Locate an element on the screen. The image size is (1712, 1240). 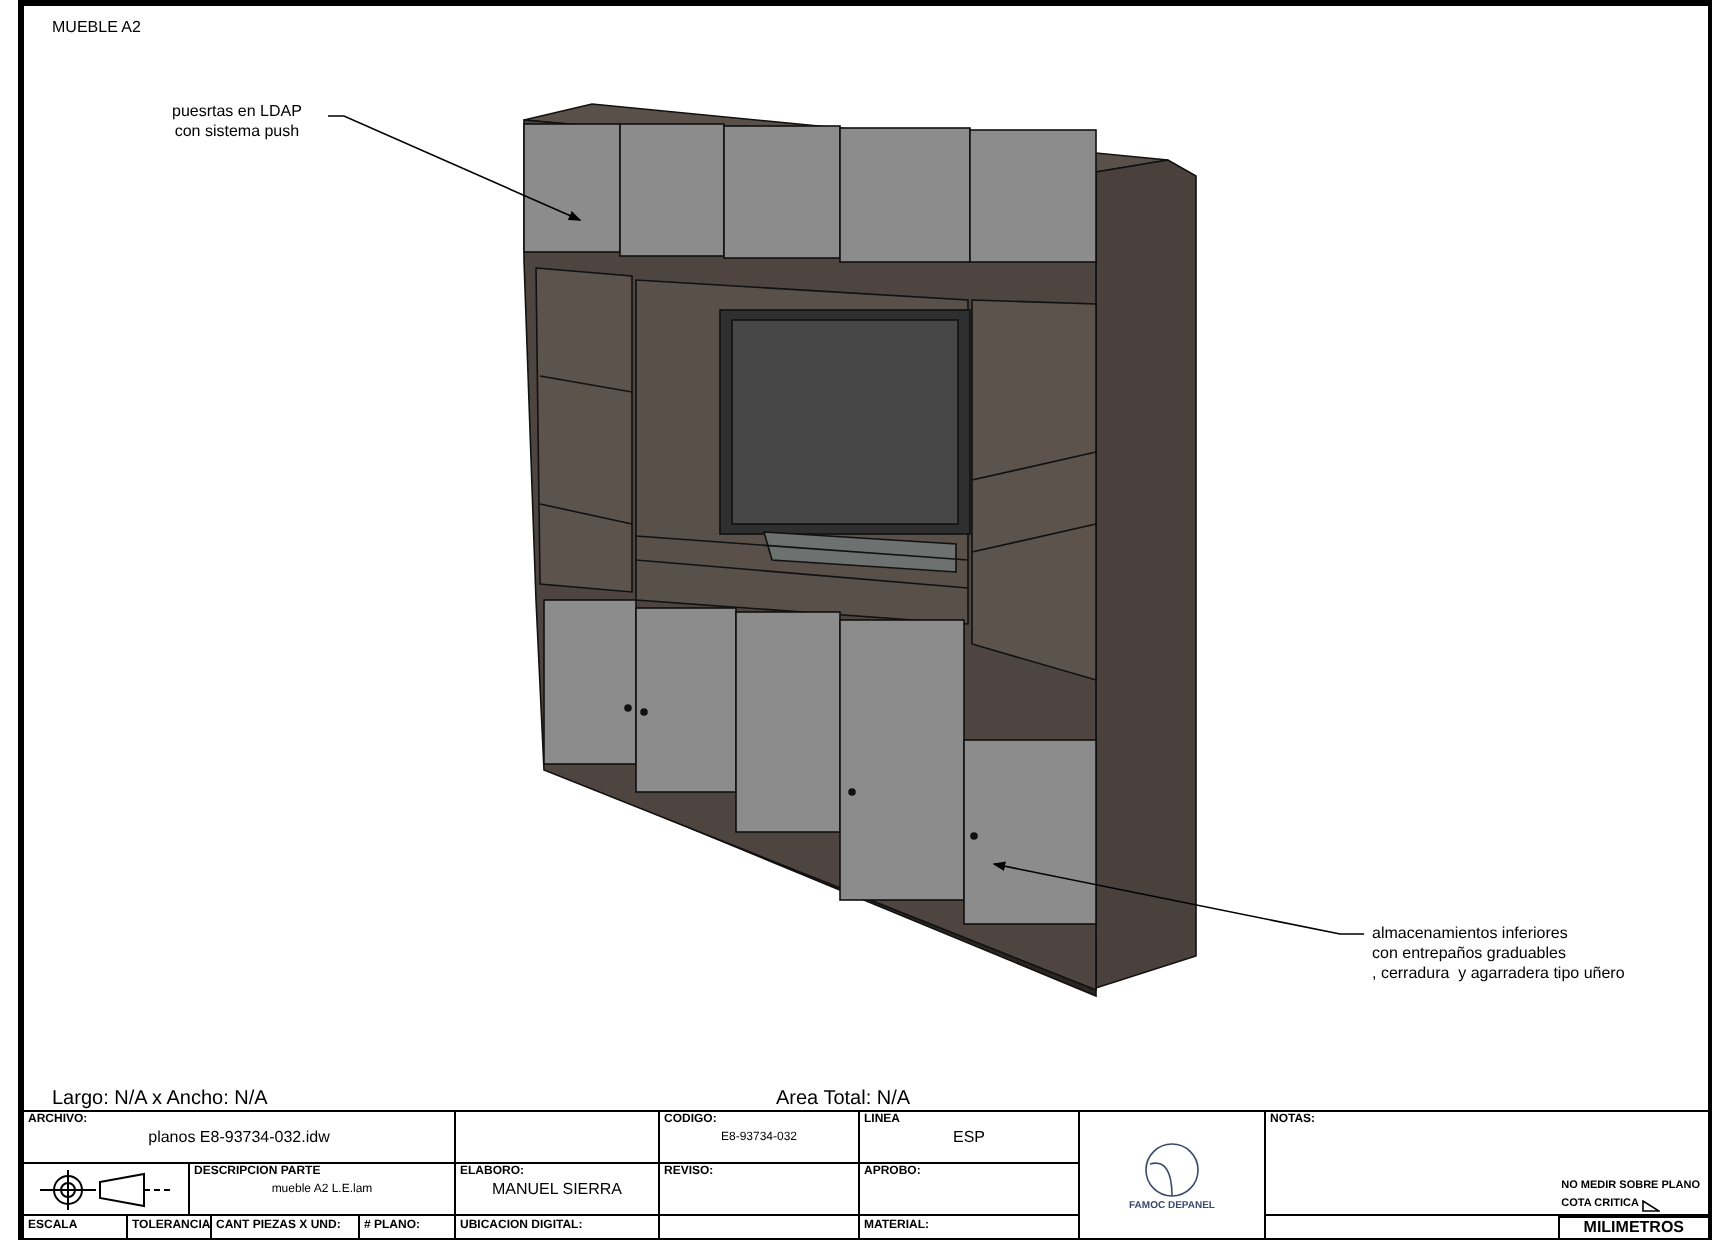
annotation-text: puesrtas en LDAP con sistema push is located at coordinates (237, 122).